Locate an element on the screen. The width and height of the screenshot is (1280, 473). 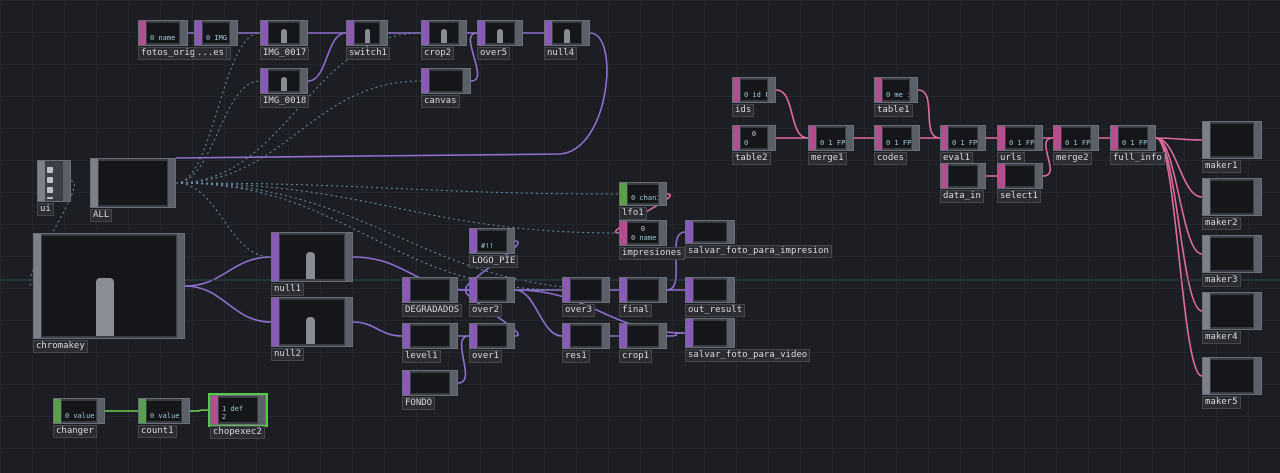
node-label-select1: select1 is located at coordinates (1019, 196).